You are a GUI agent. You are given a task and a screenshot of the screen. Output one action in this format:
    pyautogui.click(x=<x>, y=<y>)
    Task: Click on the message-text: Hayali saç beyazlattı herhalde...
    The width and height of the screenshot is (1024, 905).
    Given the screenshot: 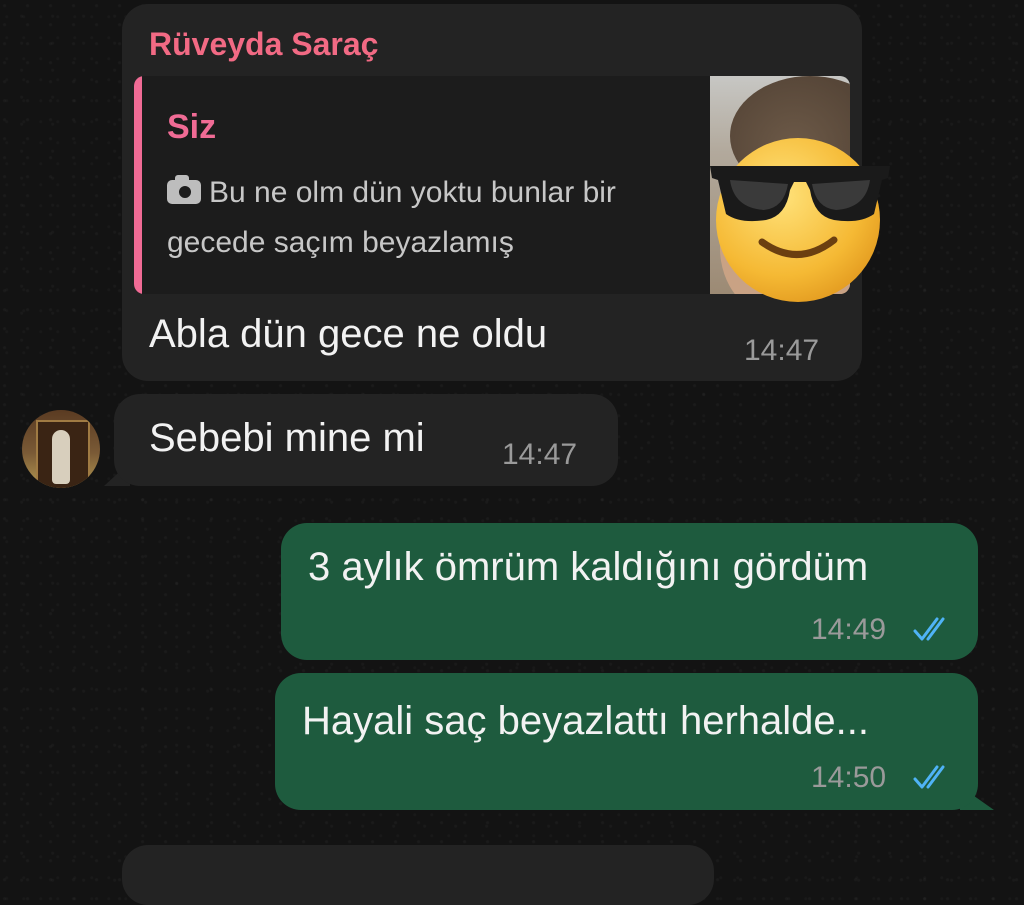 What is the action you would take?
    pyautogui.click(x=585, y=721)
    